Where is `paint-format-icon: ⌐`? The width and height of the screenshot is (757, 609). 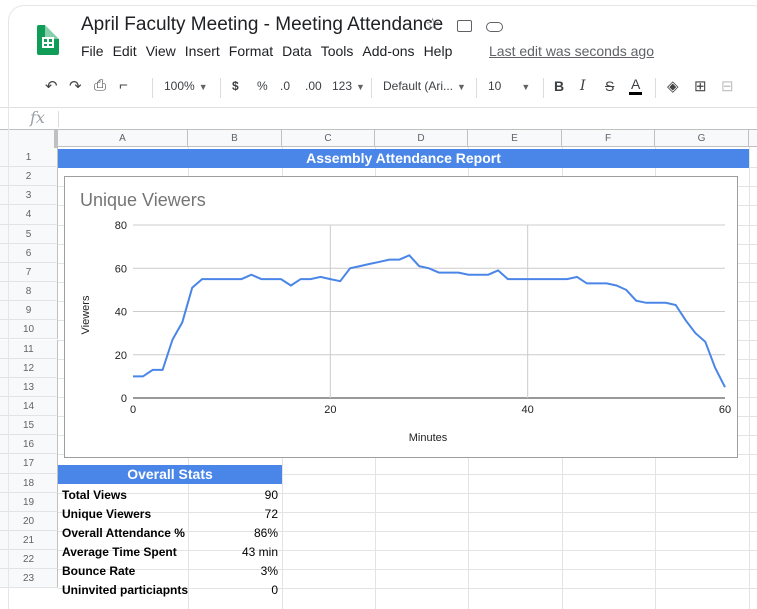
paint-format-icon: ⌐ is located at coordinates (123, 85).